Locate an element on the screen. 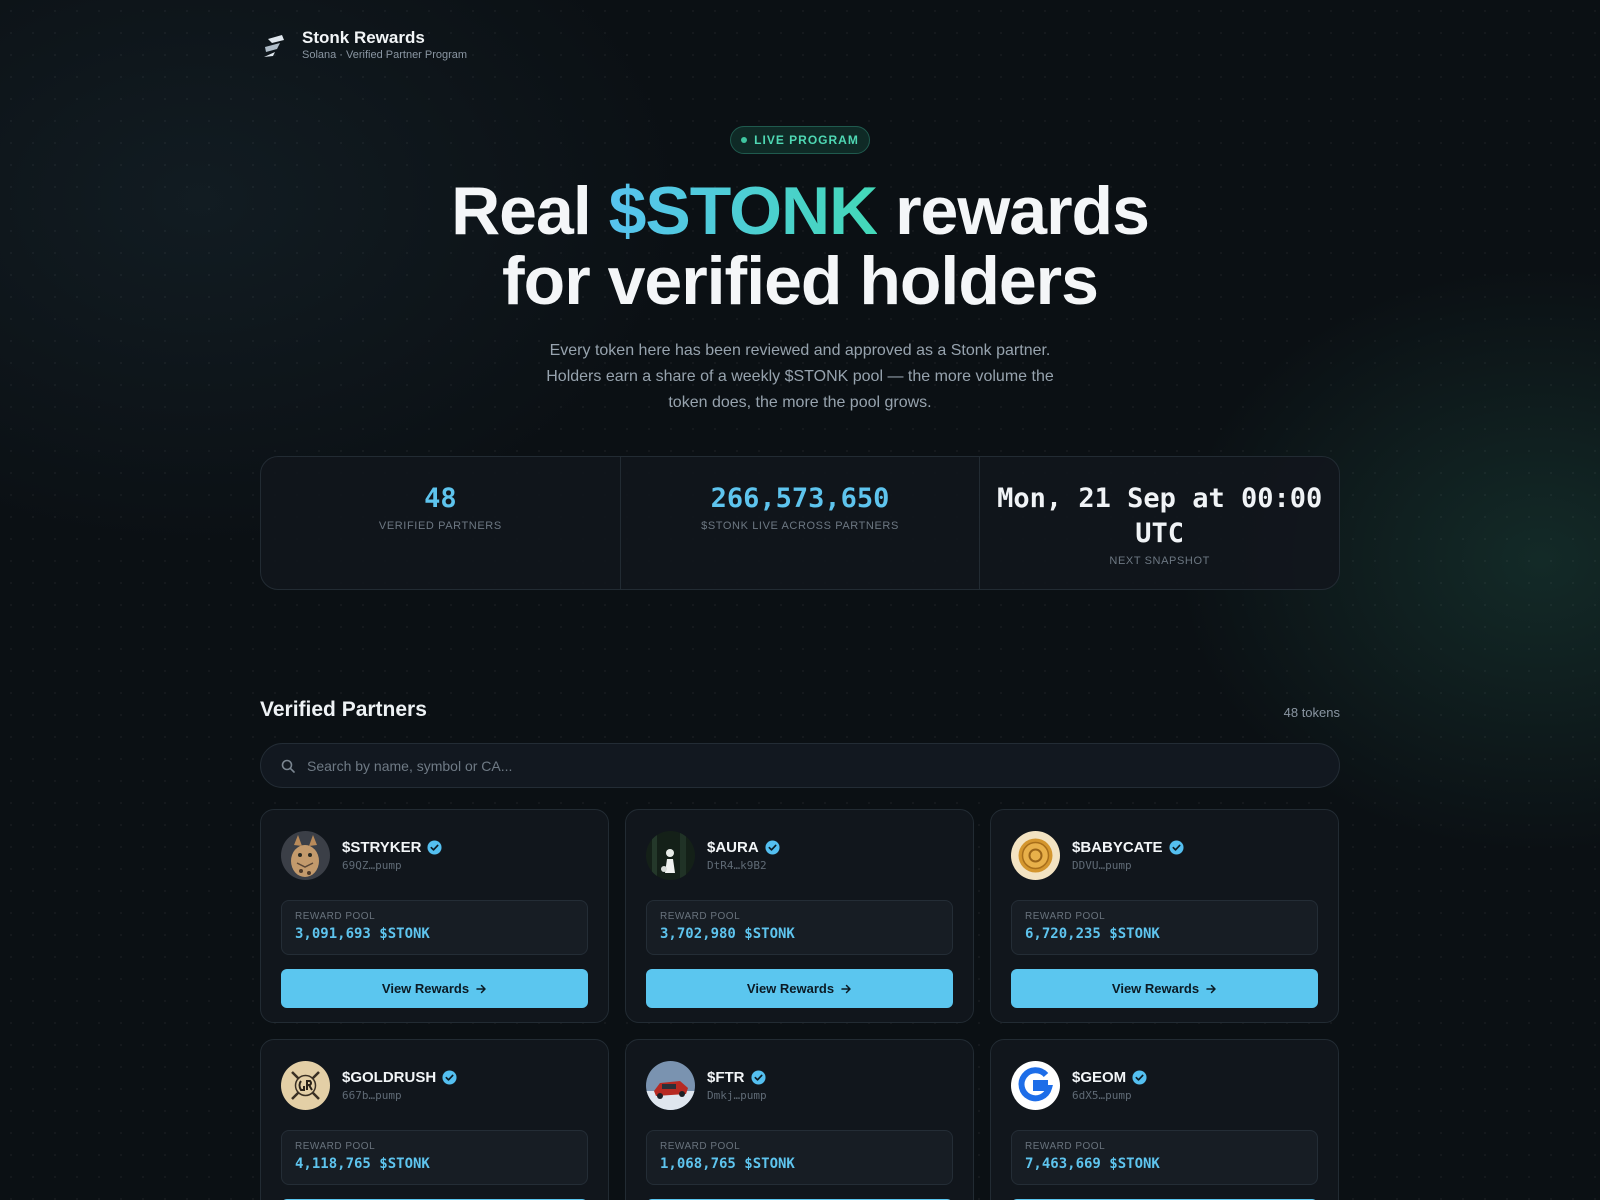  symbol-row: $BABYCATE is located at coordinates (1128, 847).